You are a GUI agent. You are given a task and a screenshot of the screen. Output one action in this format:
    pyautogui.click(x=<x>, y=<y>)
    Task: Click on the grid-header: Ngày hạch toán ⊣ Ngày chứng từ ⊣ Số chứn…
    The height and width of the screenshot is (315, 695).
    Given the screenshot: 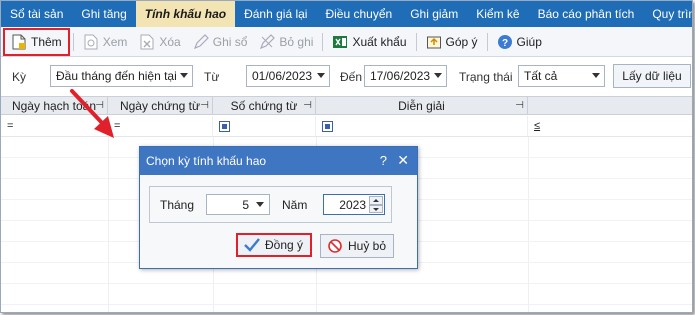 What is the action you would take?
    pyautogui.click(x=346, y=105)
    